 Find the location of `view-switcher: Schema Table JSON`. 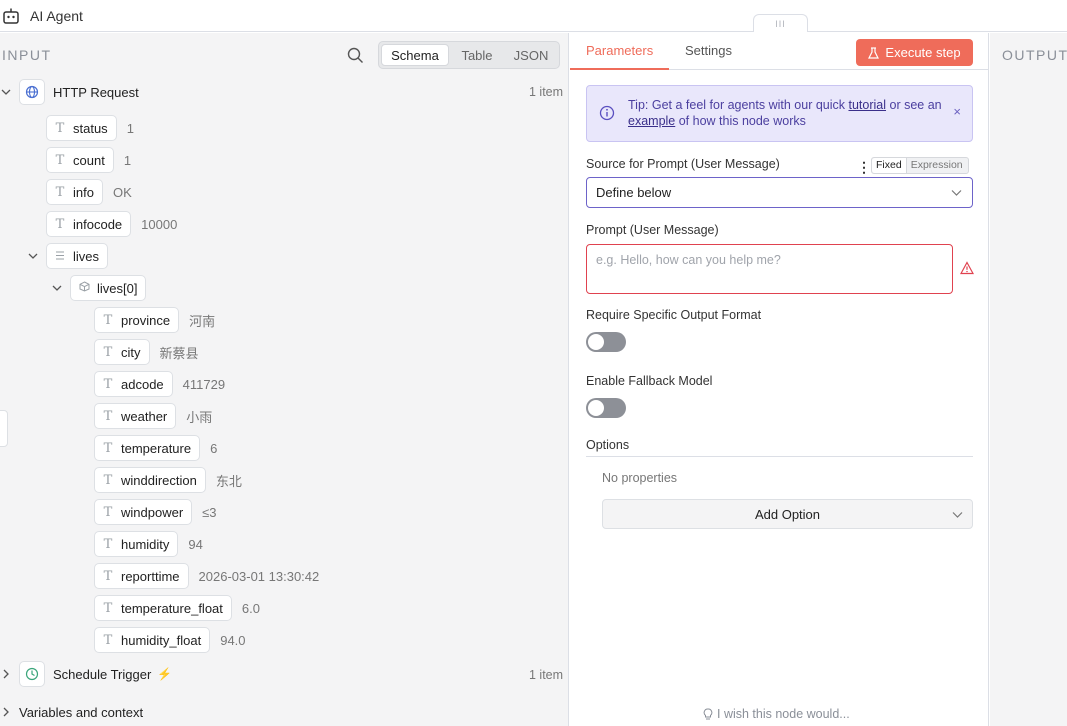

view-switcher: Schema Table JSON is located at coordinates (469, 55).